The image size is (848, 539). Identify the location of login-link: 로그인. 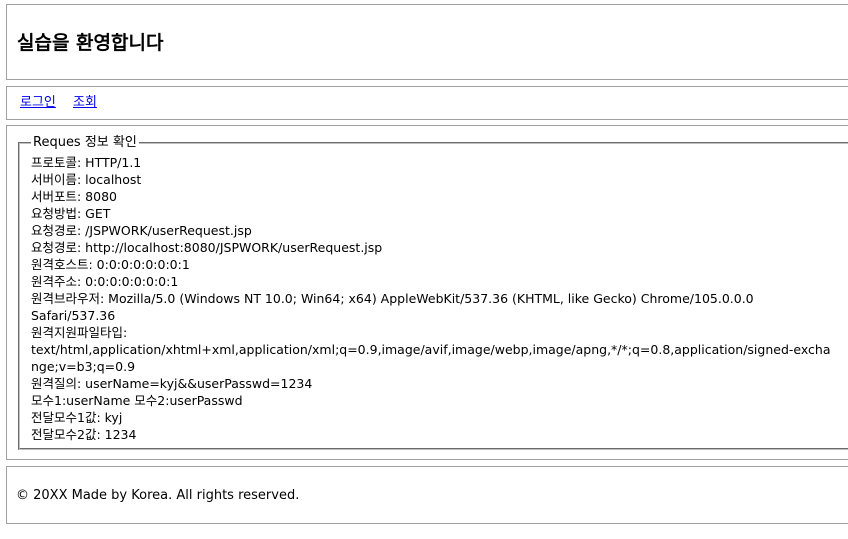
(38, 103).